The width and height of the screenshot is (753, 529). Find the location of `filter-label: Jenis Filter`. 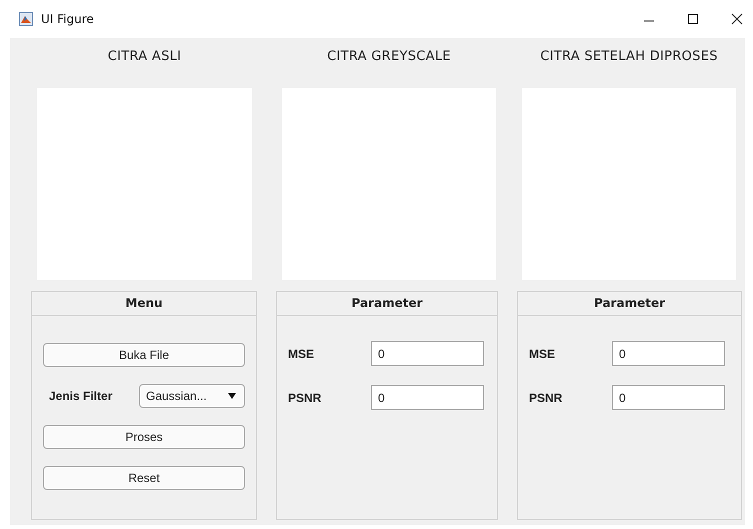

filter-label: Jenis Filter is located at coordinates (80, 396).